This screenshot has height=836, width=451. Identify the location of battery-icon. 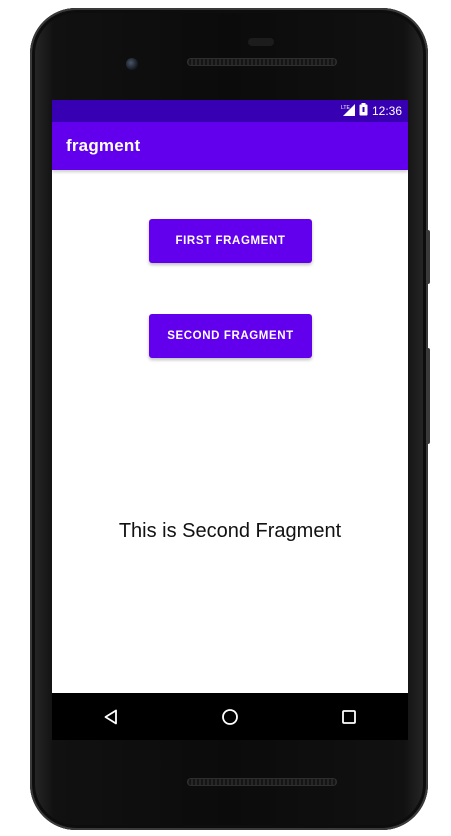
(363, 111).